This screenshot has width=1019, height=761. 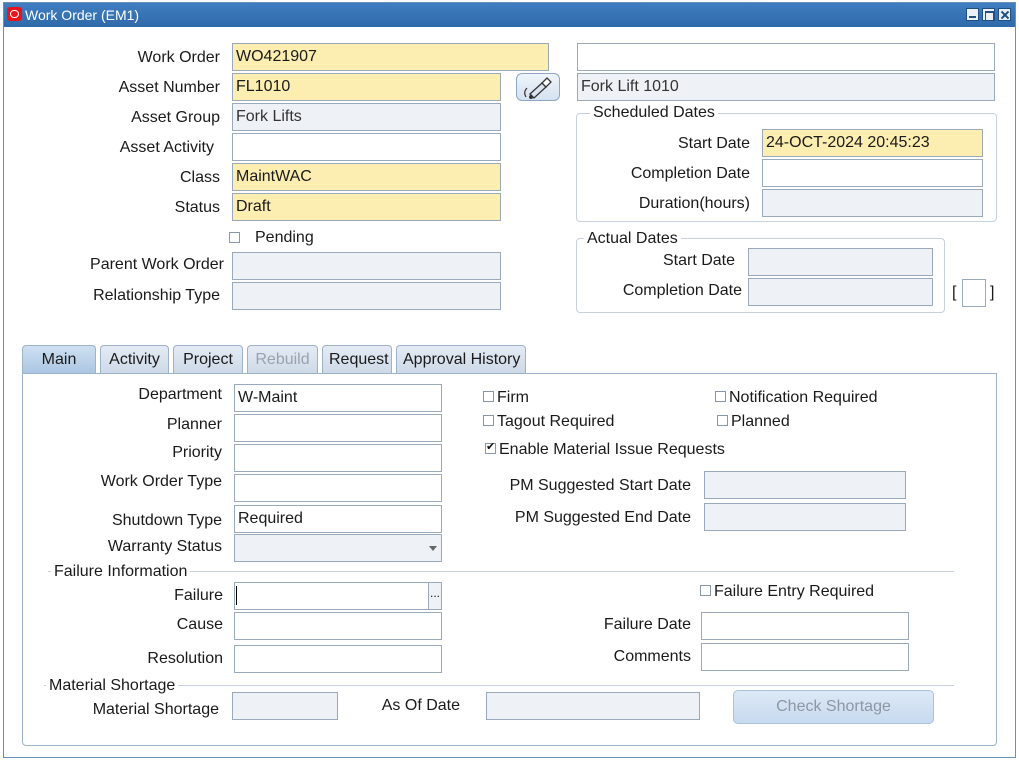 I want to click on asset-activity-label: Asset Activity, so click(x=166, y=147).